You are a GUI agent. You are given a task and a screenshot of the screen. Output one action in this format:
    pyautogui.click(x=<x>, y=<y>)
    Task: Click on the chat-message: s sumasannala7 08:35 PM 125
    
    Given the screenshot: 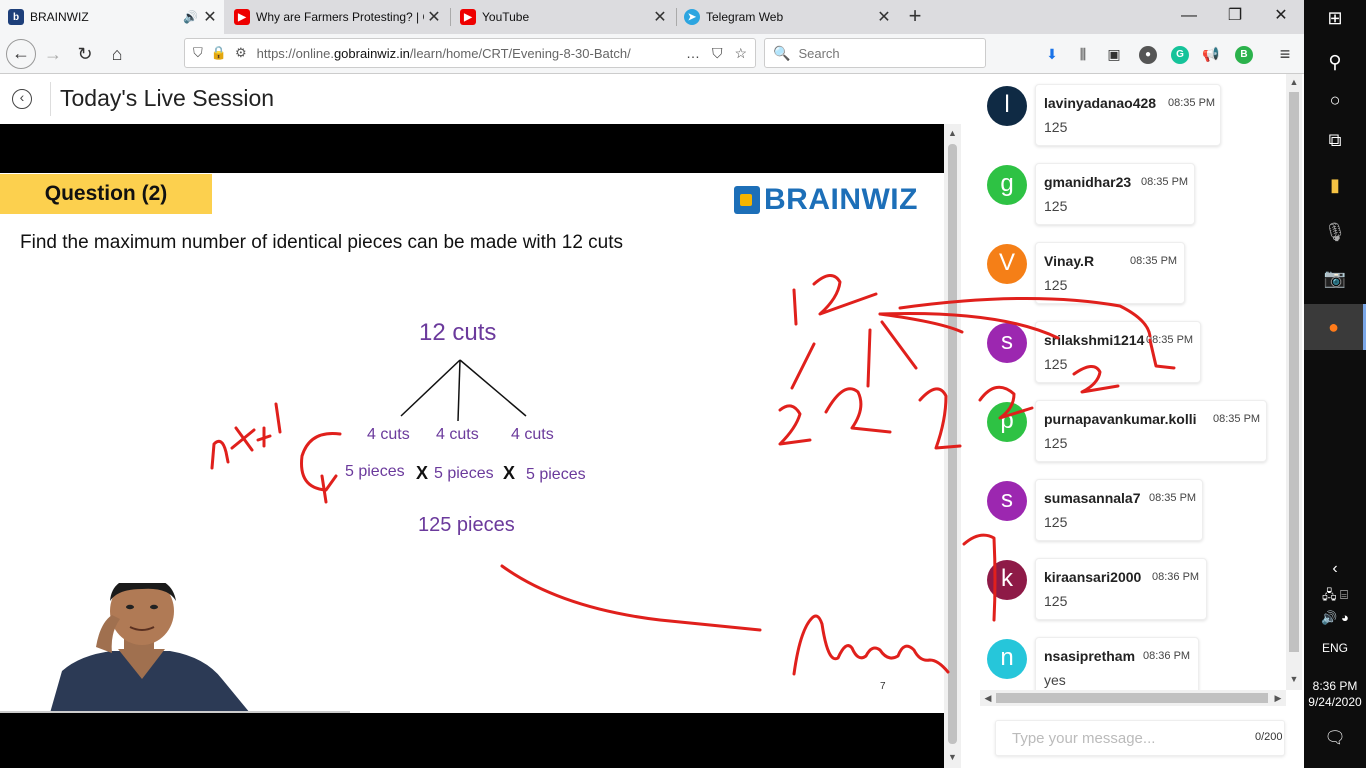 What is the action you would take?
    pyautogui.click(x=1130, y=505)
    